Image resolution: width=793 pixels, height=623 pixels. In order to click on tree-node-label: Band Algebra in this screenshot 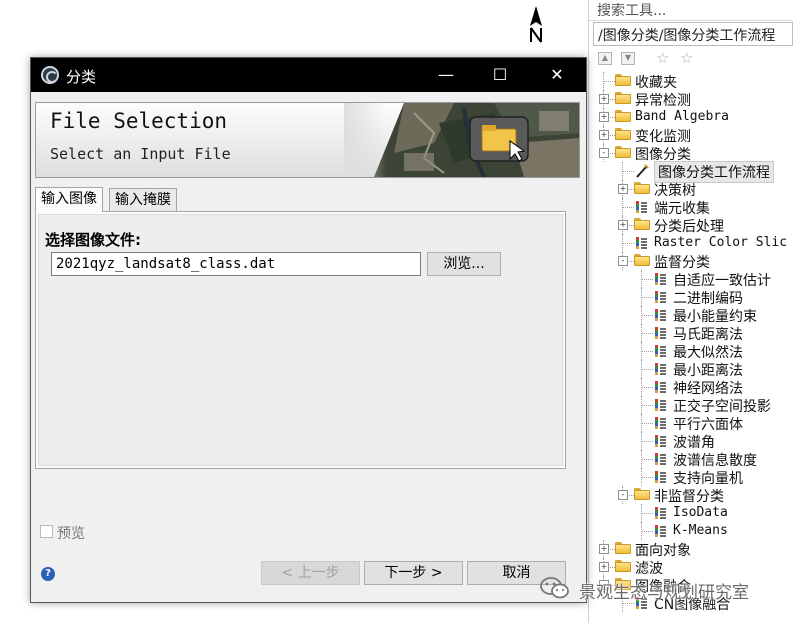, I will do `click(682, 116)`.